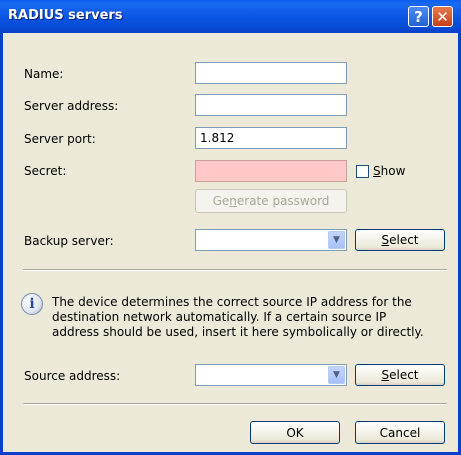 Image resolution: width=461 pixels, height=455 pixels. Describe the element at coordinates (295, 432) in the screenshot. I see `ok-button: OK` at that location.